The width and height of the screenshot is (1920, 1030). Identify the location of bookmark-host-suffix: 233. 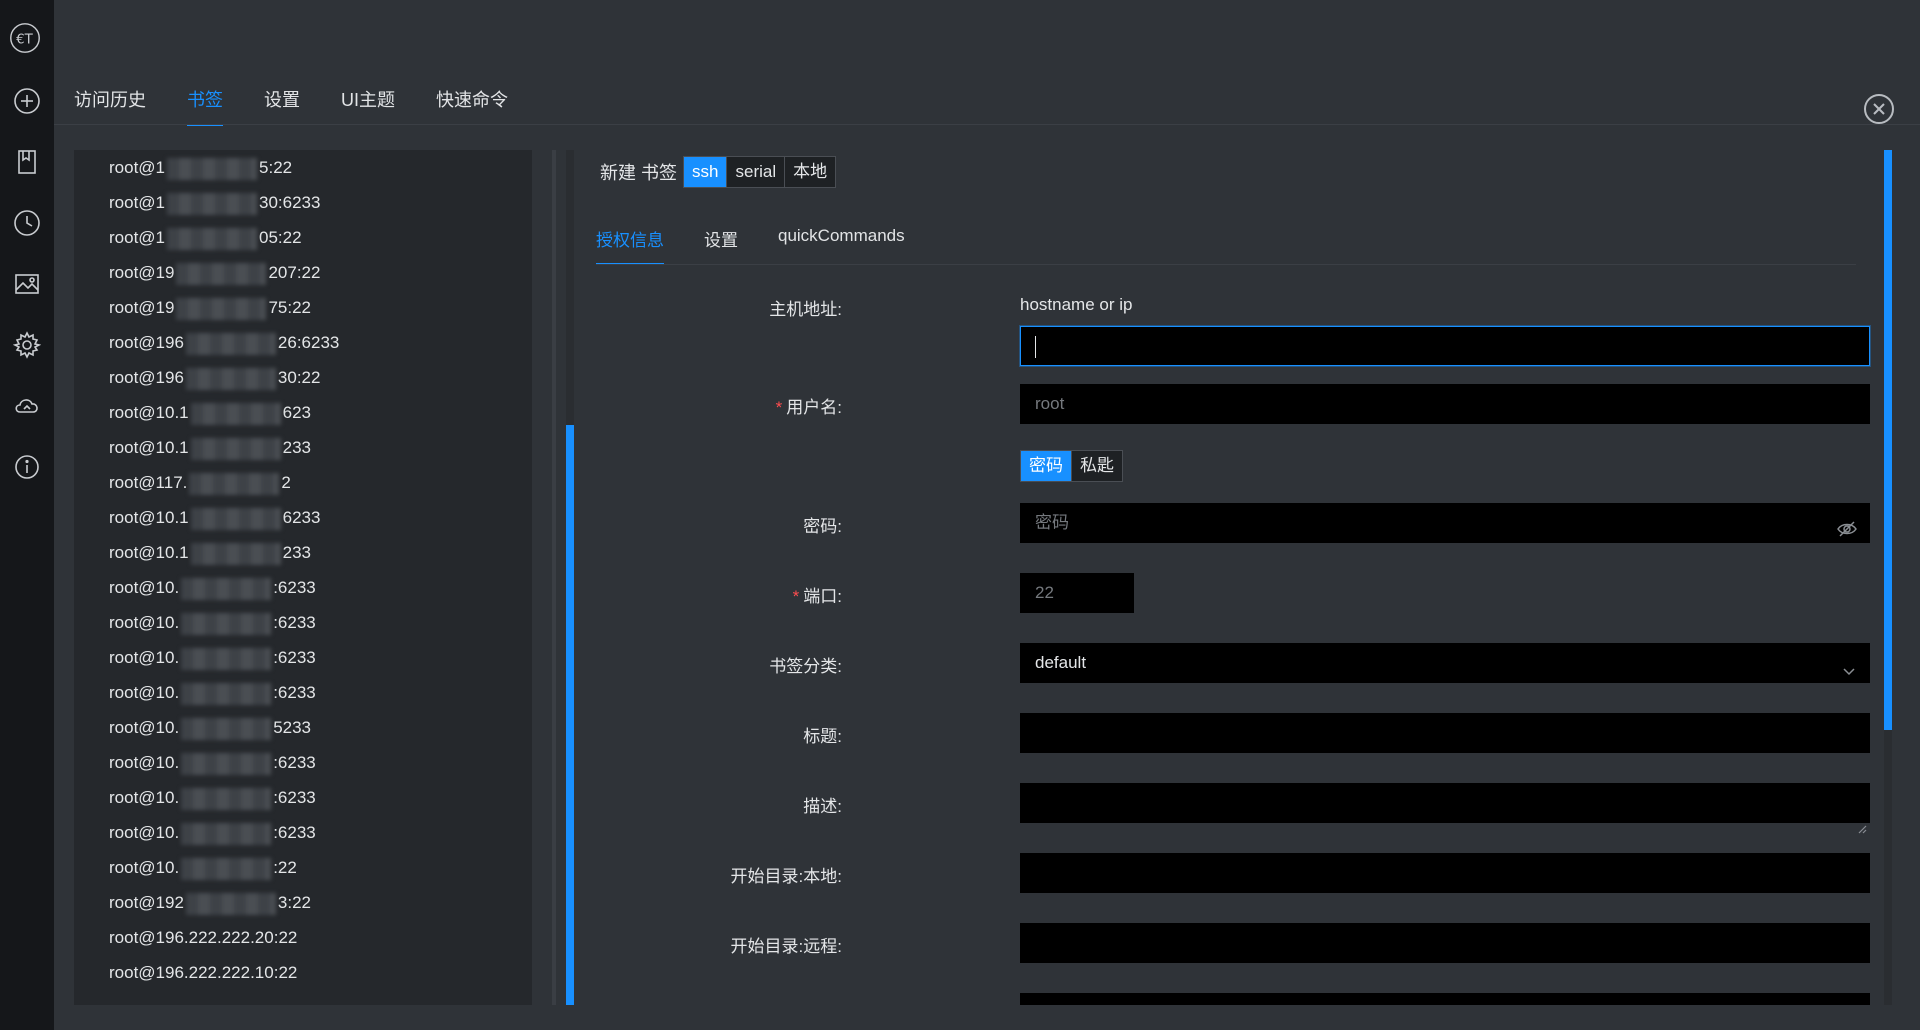
(297, 447).